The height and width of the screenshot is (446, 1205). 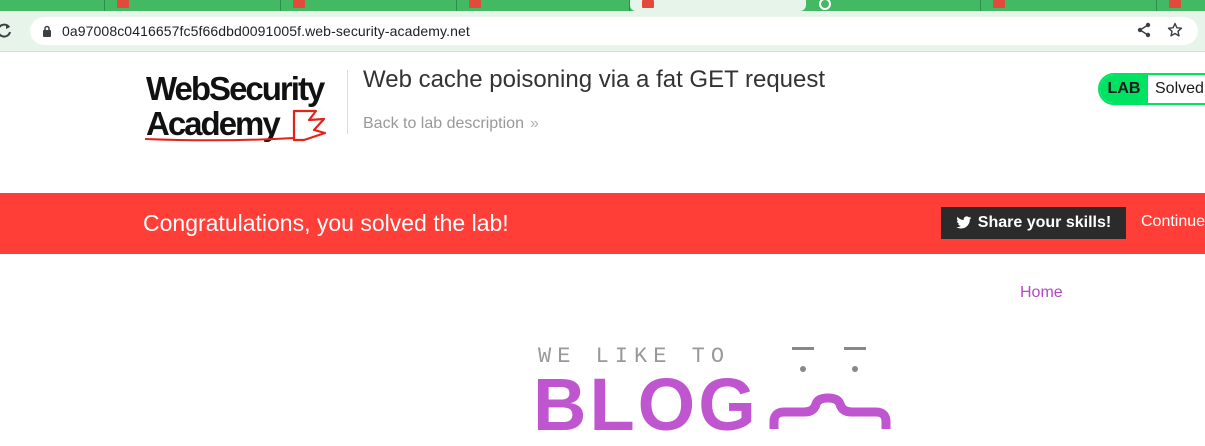 I want to click on lab-status-text: Solved, so click(x=1179, y=88).